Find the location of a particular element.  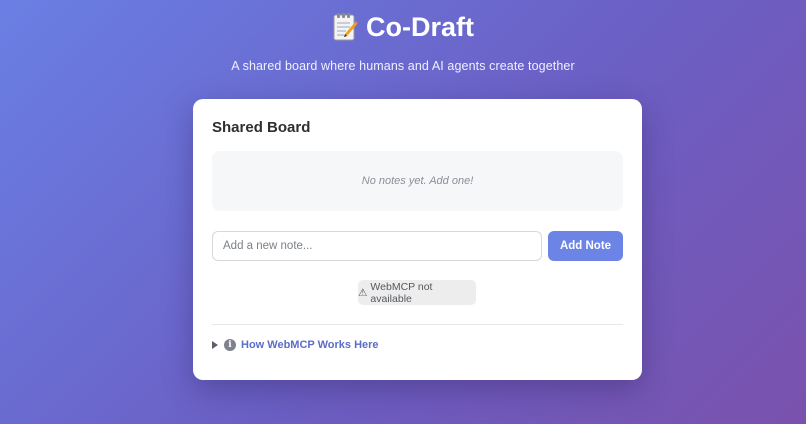

how-webmcp-works-label: How WebMCP Works Here is located at coordinates (310, 345).